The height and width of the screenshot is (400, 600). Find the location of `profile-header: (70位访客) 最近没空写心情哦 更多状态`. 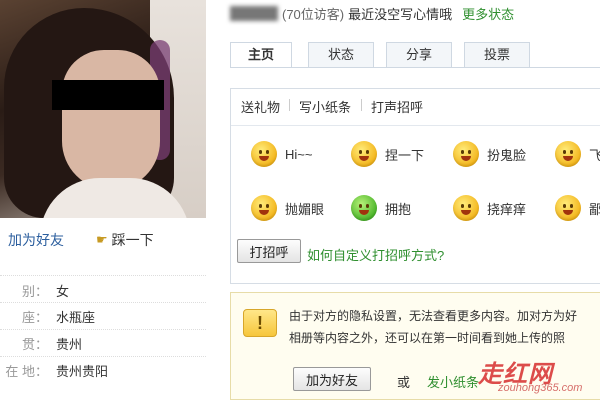

profile-header: (70位访客) 最近没空写心情哦 更多状态 is located at coordinates (372, 13).